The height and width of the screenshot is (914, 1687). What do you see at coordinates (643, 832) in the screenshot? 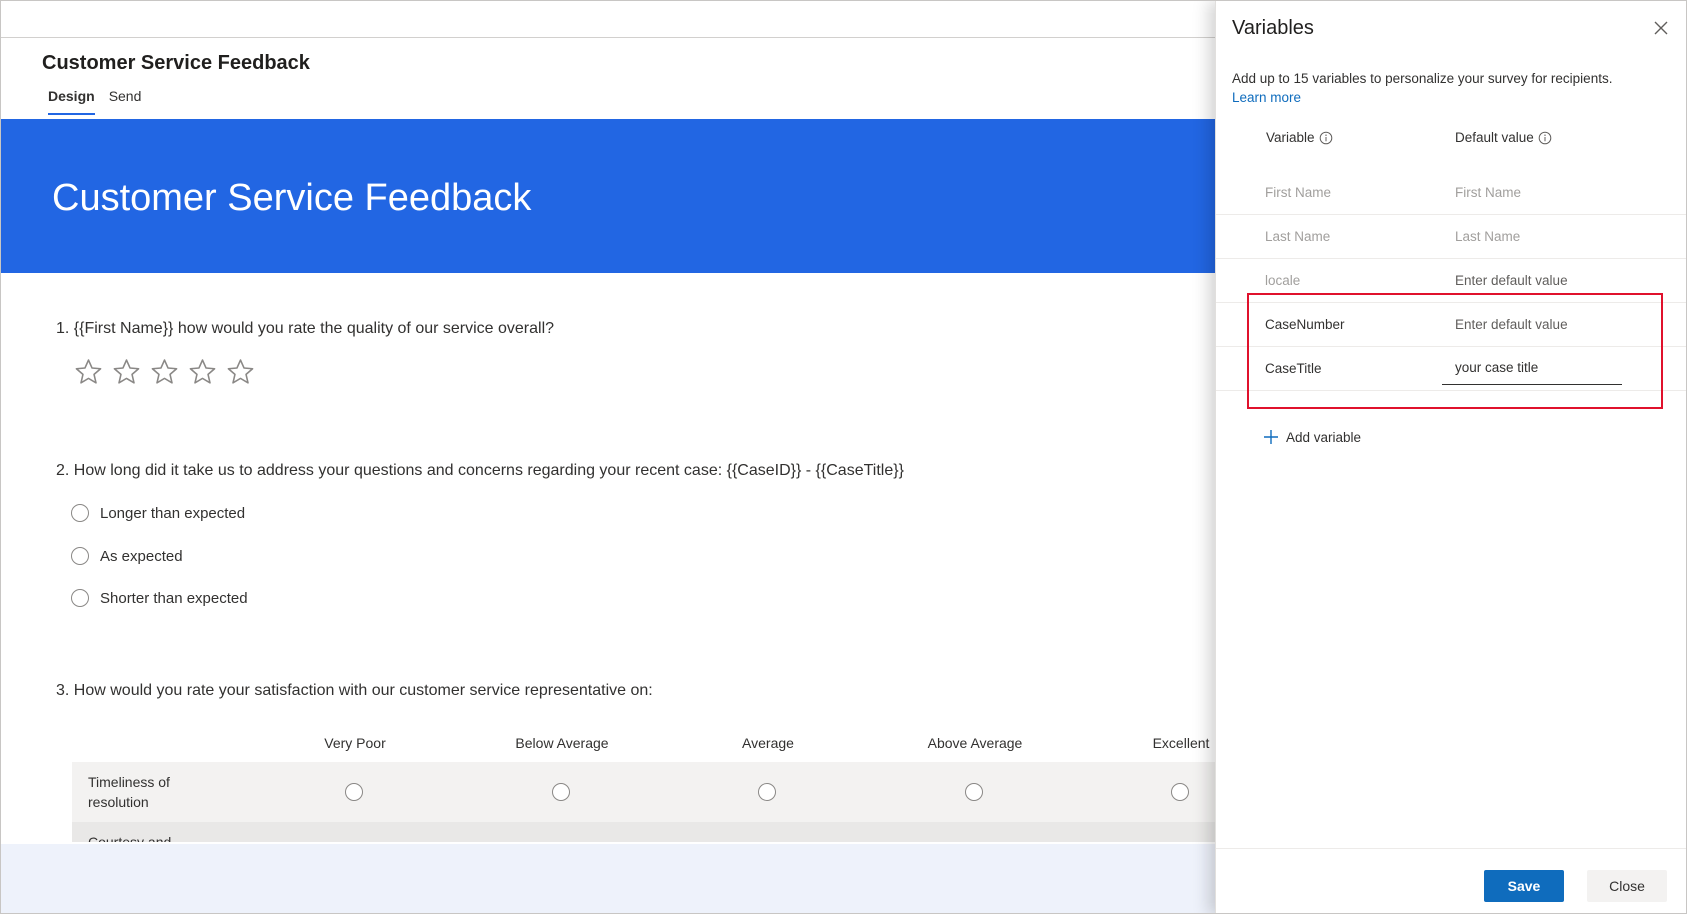
I see `matrix-row: Courtesy and` at bounding box center [643, 832].